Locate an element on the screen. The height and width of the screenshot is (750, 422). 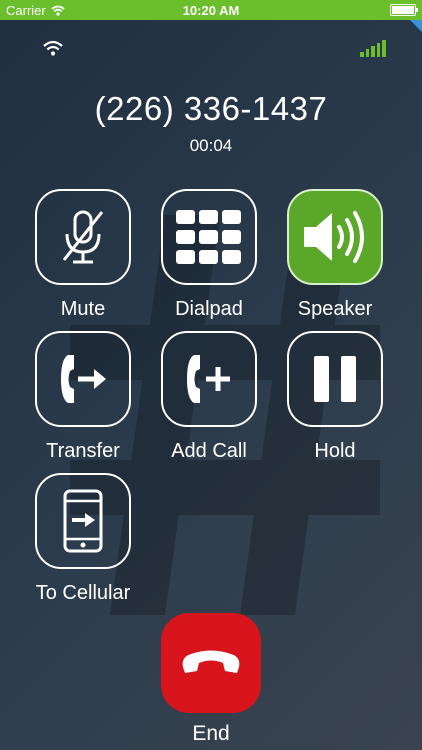
hold-button is located at coordinates (335, 379).